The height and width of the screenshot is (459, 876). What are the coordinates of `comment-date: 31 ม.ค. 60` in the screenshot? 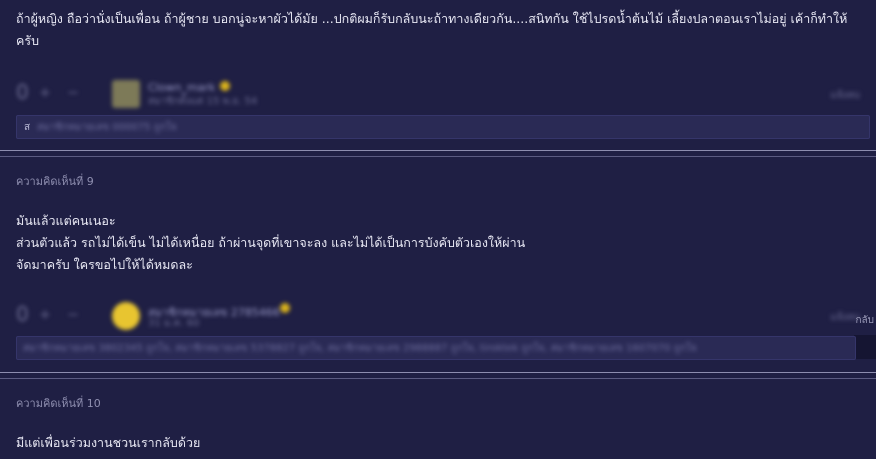 It's located at (174, 323).